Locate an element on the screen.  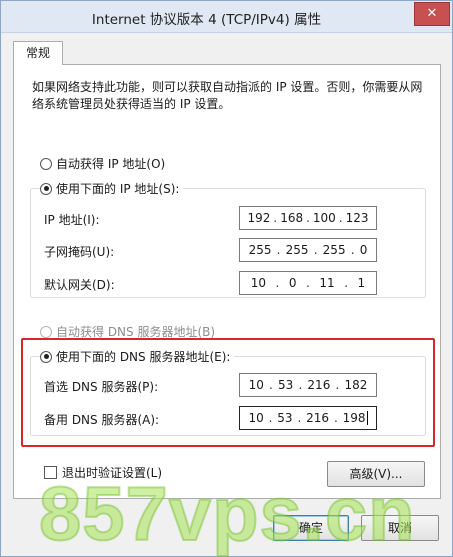
cancel-button: 取消 is located at coordinates (400, 528).